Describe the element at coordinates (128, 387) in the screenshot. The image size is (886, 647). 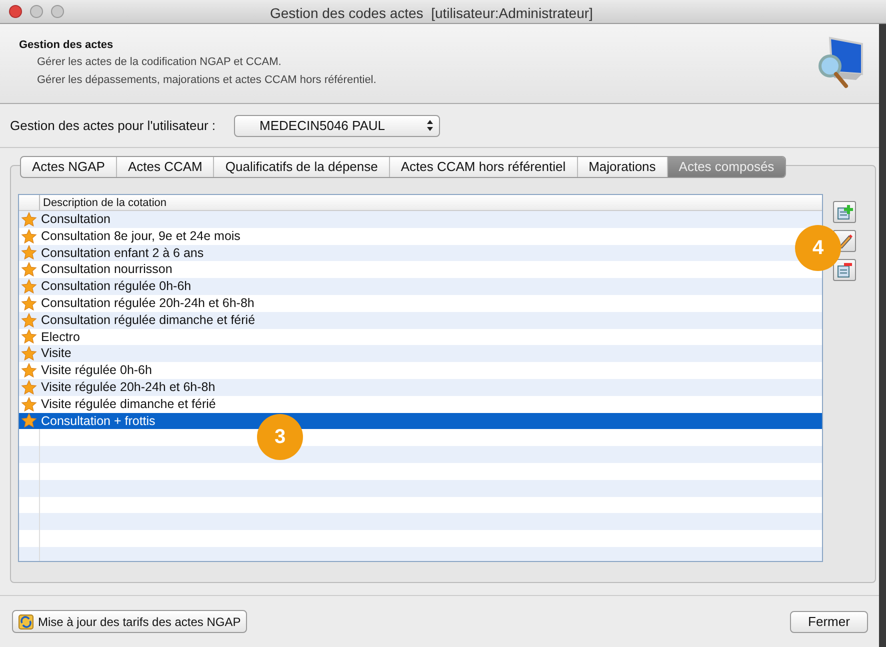
I see `cotation-text: Visite régulée 20h-24h et 6h-8h` at that location.